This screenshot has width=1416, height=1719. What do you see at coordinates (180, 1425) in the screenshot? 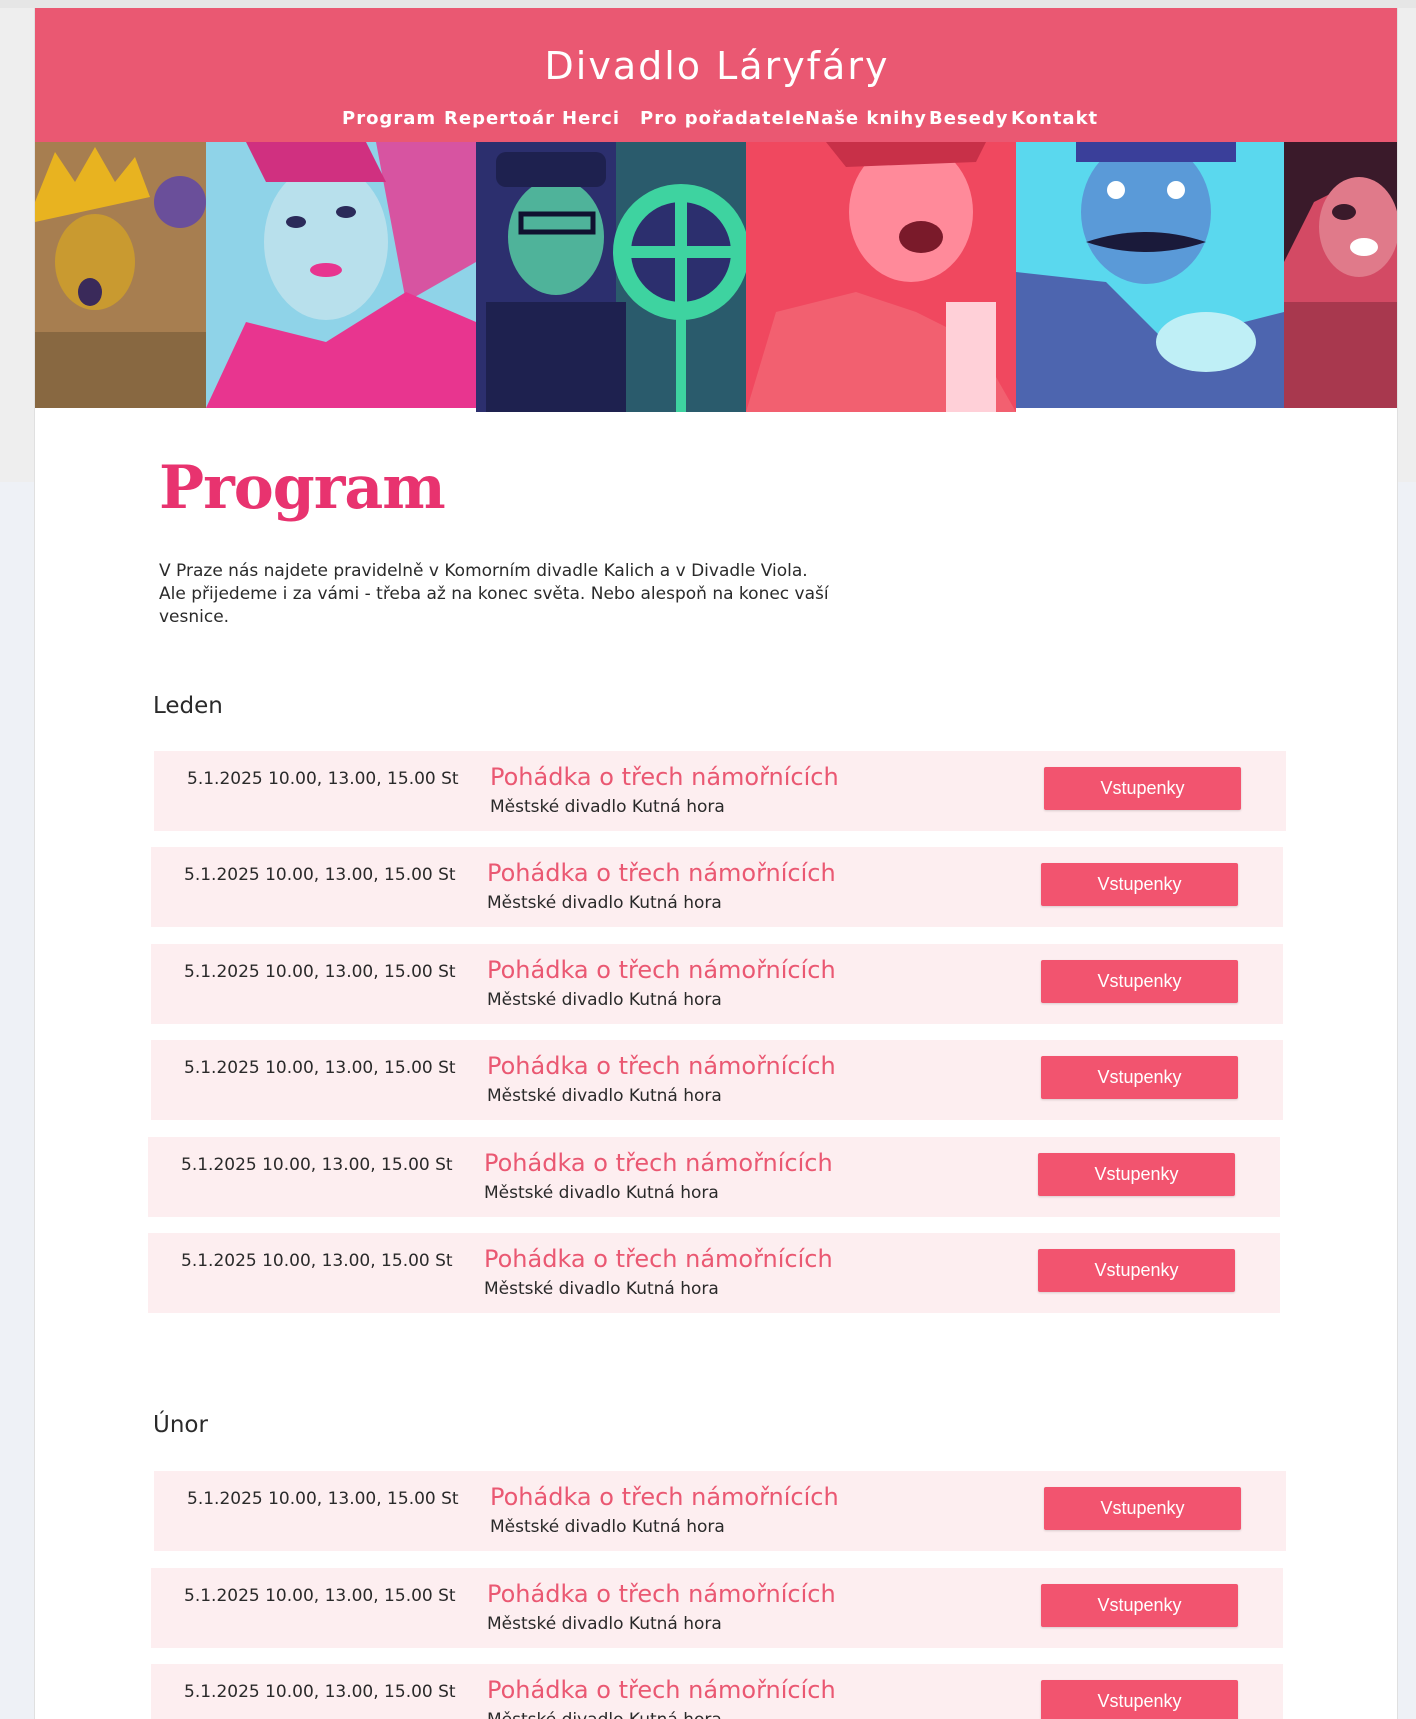
I see `month-heading: Únor` at bounding box center [180, 1425].